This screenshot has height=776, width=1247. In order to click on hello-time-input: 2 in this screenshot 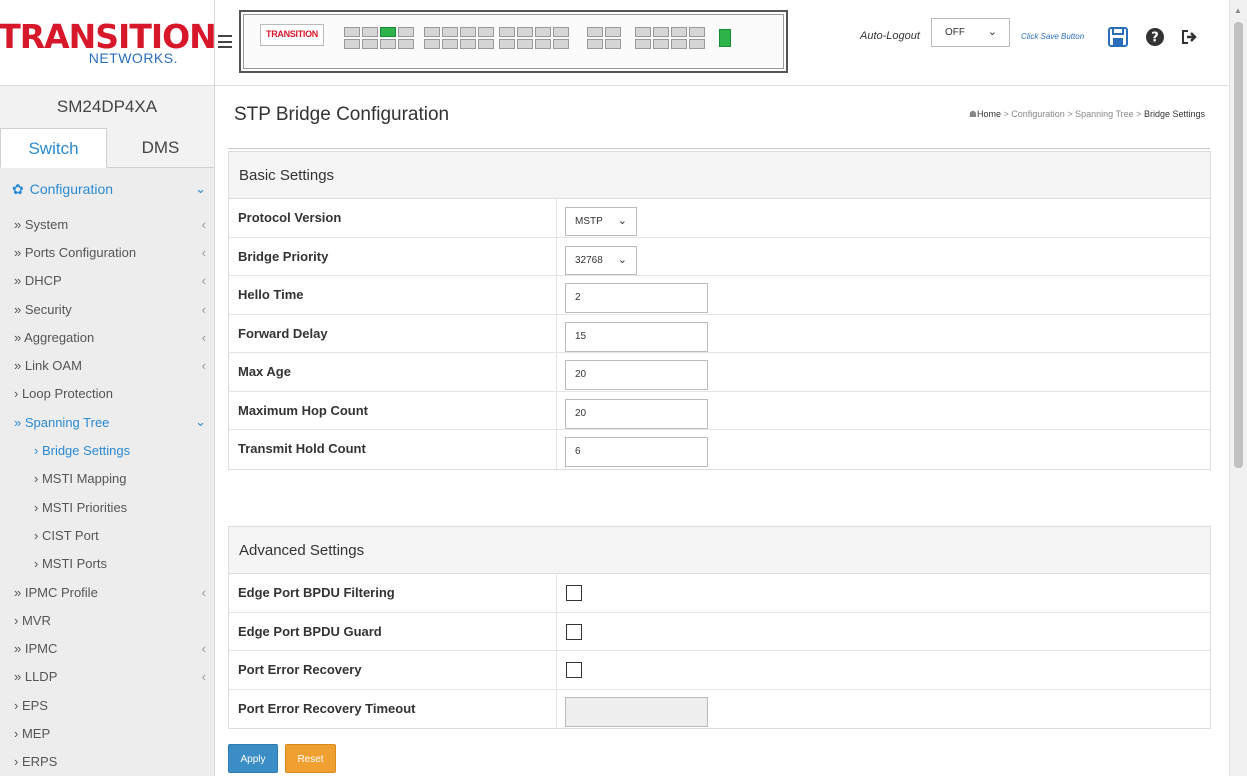, I will do `click(636, 298)`.